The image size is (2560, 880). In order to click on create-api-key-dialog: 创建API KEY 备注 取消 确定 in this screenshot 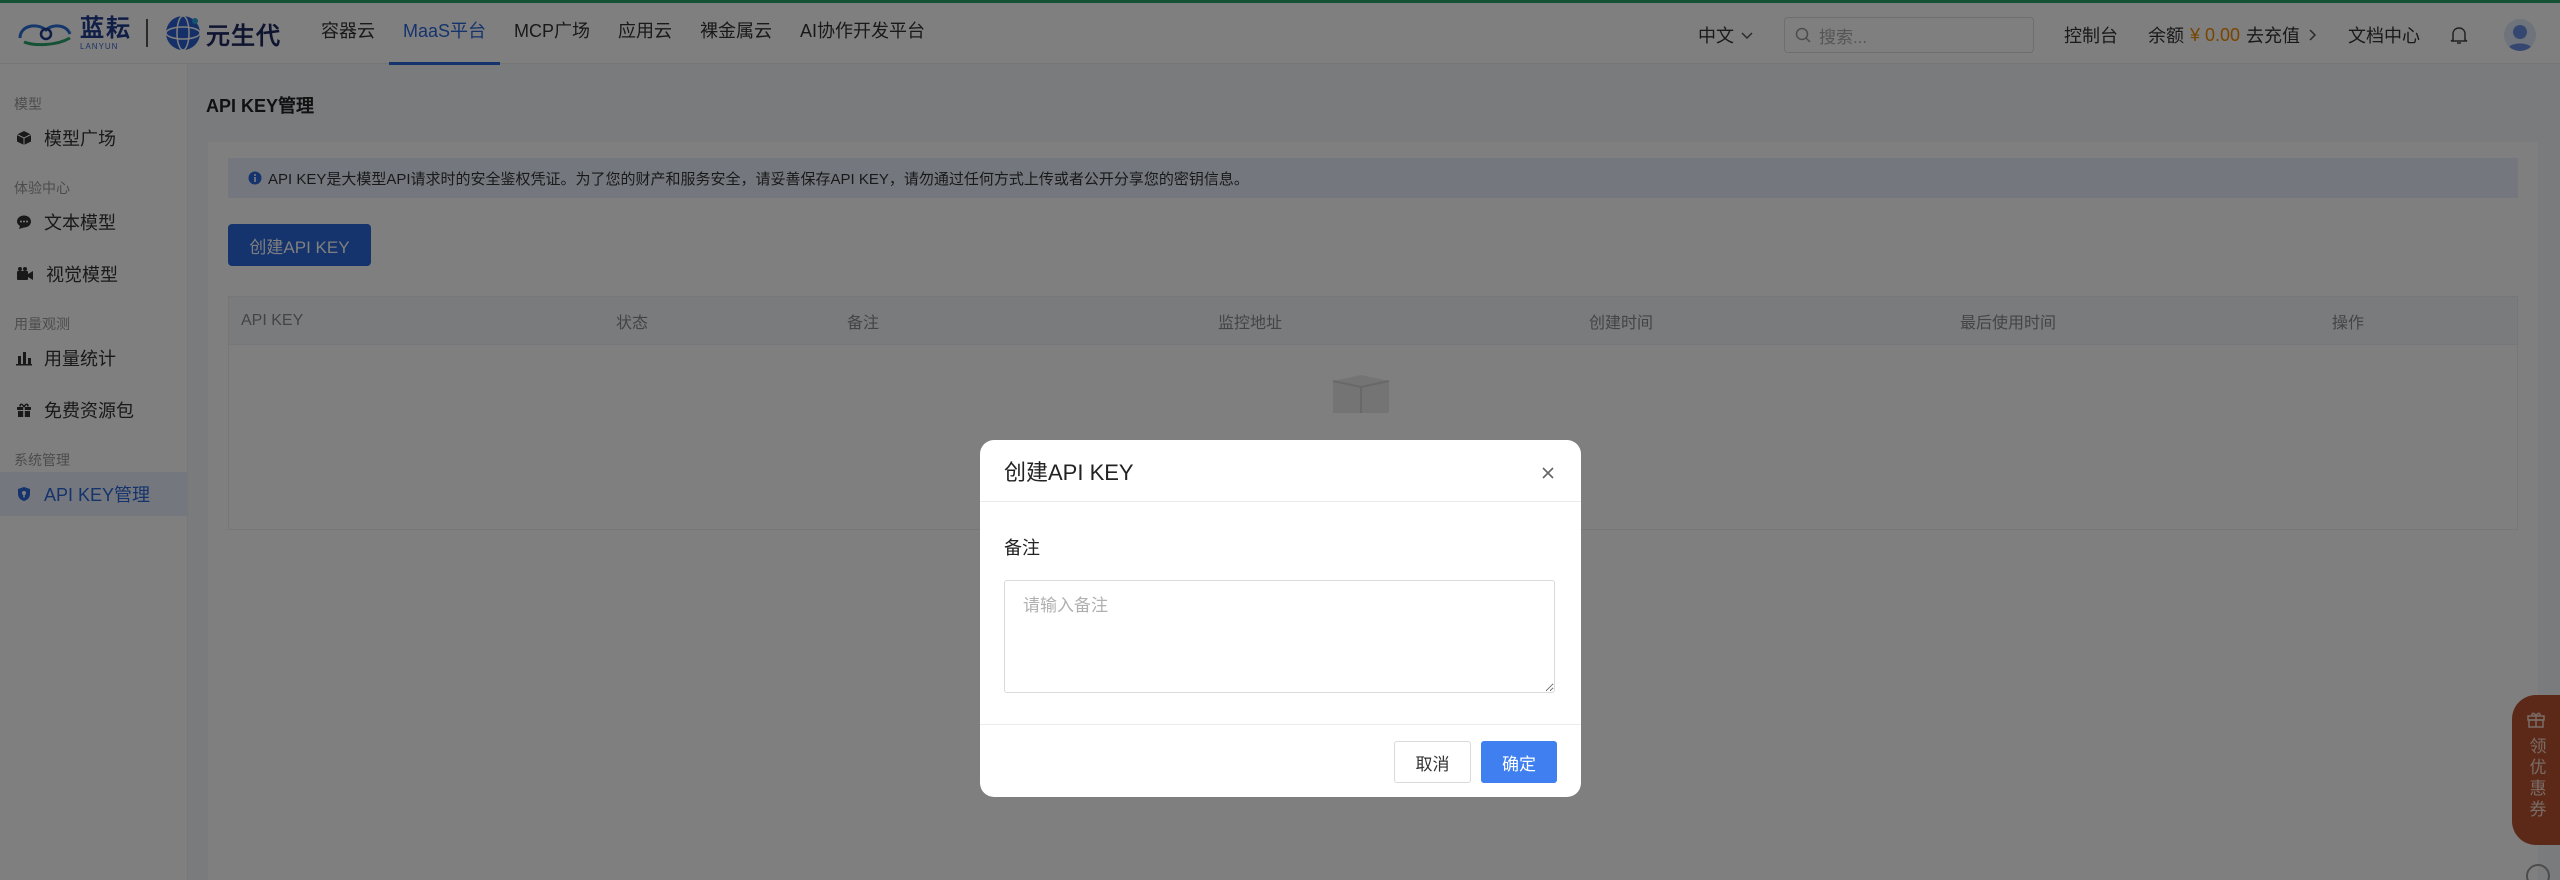, I will do `click(1280, 618)`.